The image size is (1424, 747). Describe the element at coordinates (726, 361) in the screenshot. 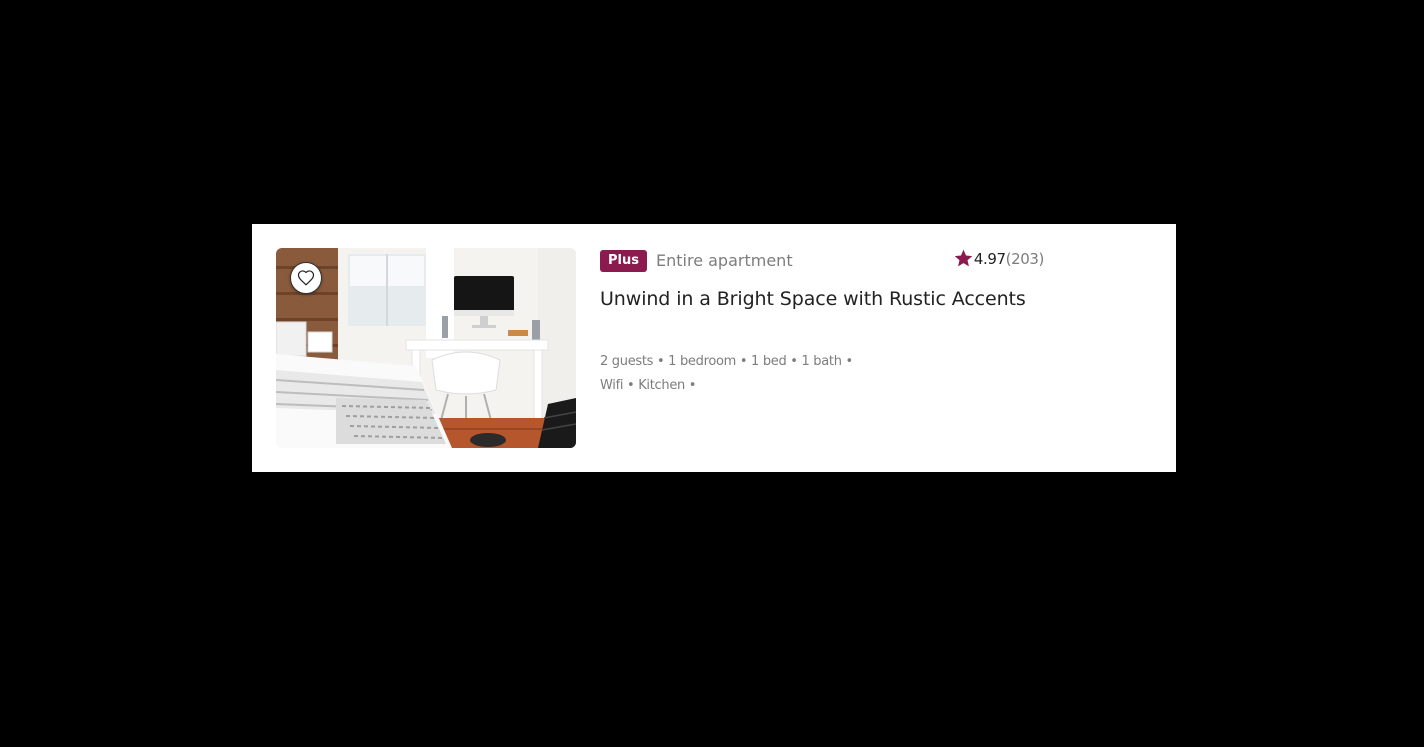

I see `listing-details: 2 guests • 1 bedroom • 1 bed • 1 bath •` at that location.